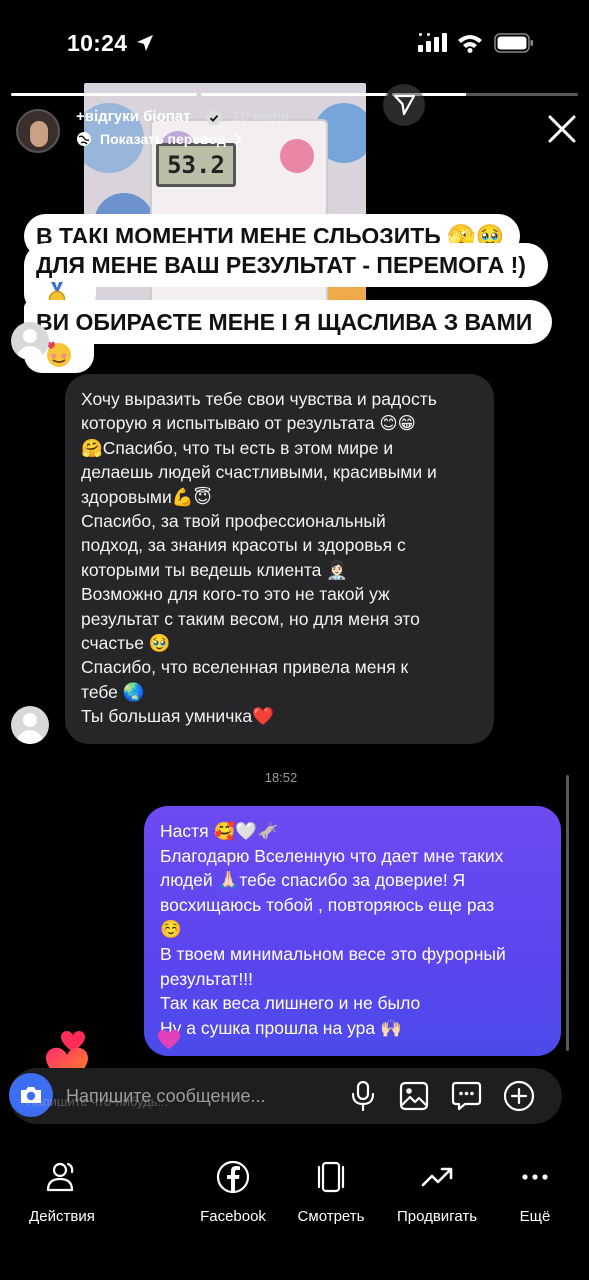 The height and width of the screenshot is (1280, 589). What do you see at coordinates (250, 618) in the screenshot?
I see `message-line: результат с таким весом, но для меня это` at bounding box center [250, 618].